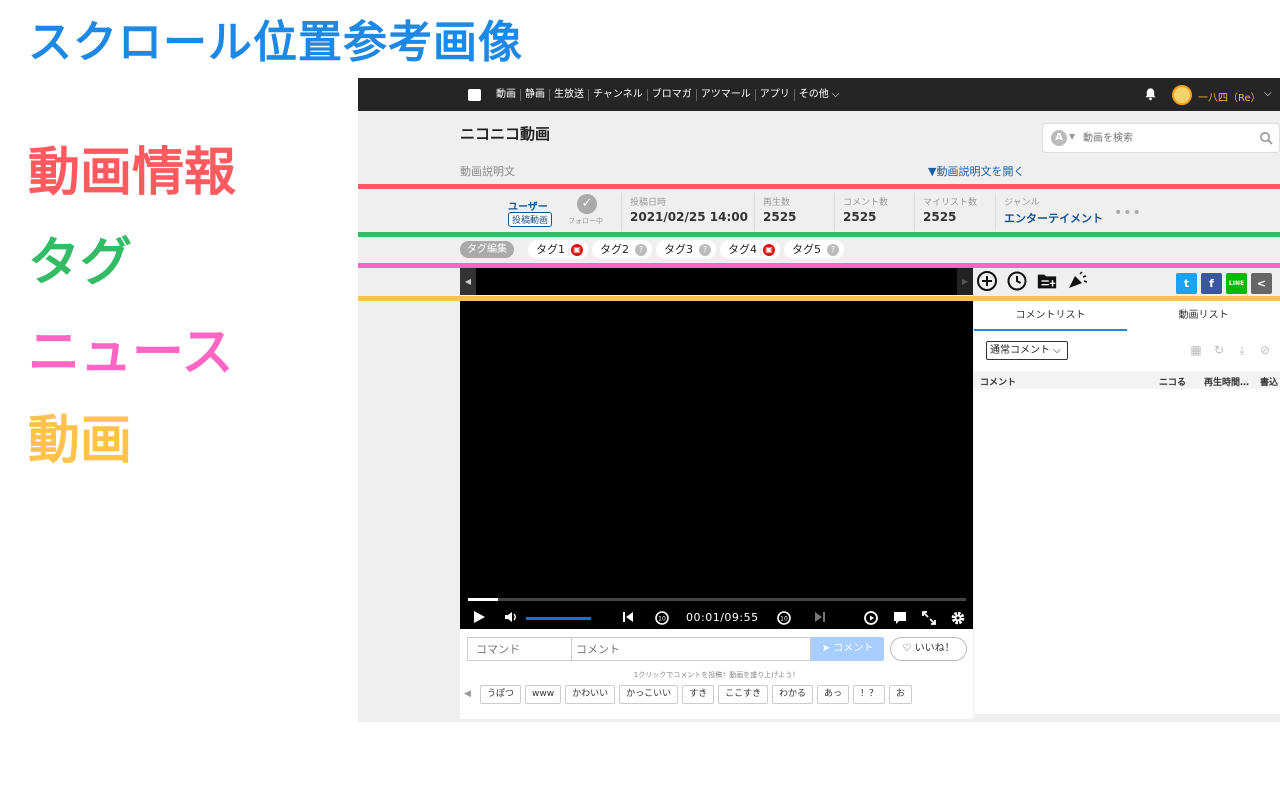  Describe the element at coordinates (1261, 283) in the screenshot. I see `share-icon: <` at that location.